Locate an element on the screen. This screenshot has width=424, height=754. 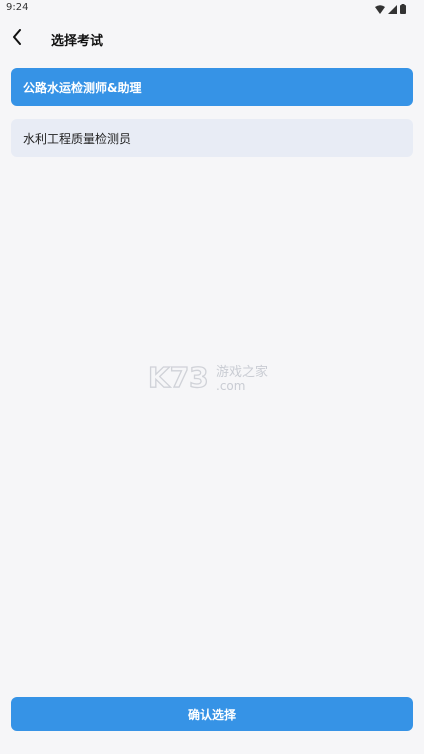
battery-icon is located at coordinates (403, 9).